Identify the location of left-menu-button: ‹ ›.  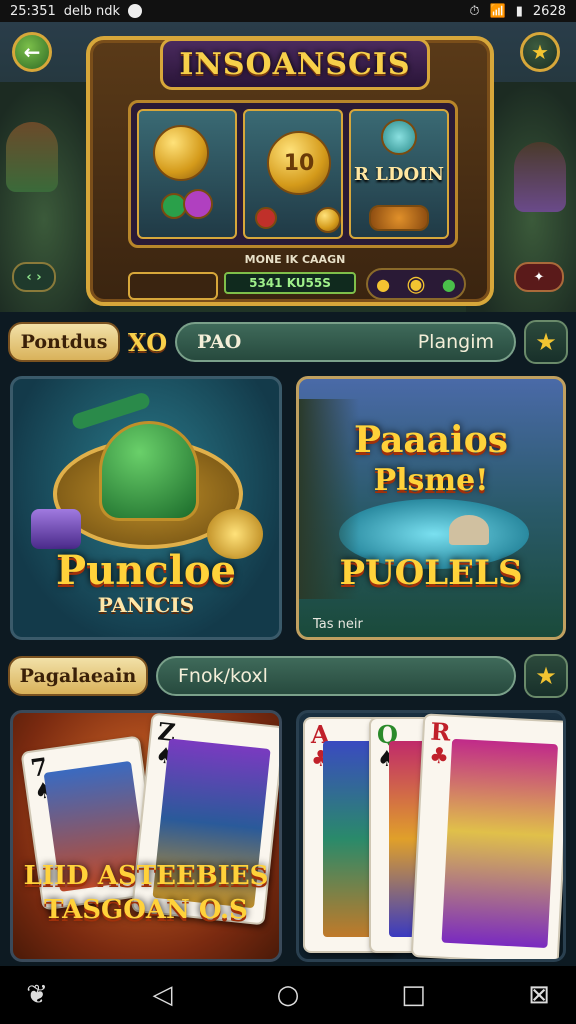
(34, 277).